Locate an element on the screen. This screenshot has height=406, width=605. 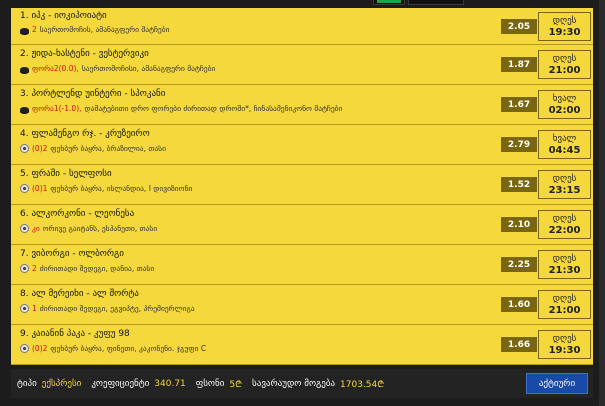
pick: (0)2 is located at coordinates (40, 148).